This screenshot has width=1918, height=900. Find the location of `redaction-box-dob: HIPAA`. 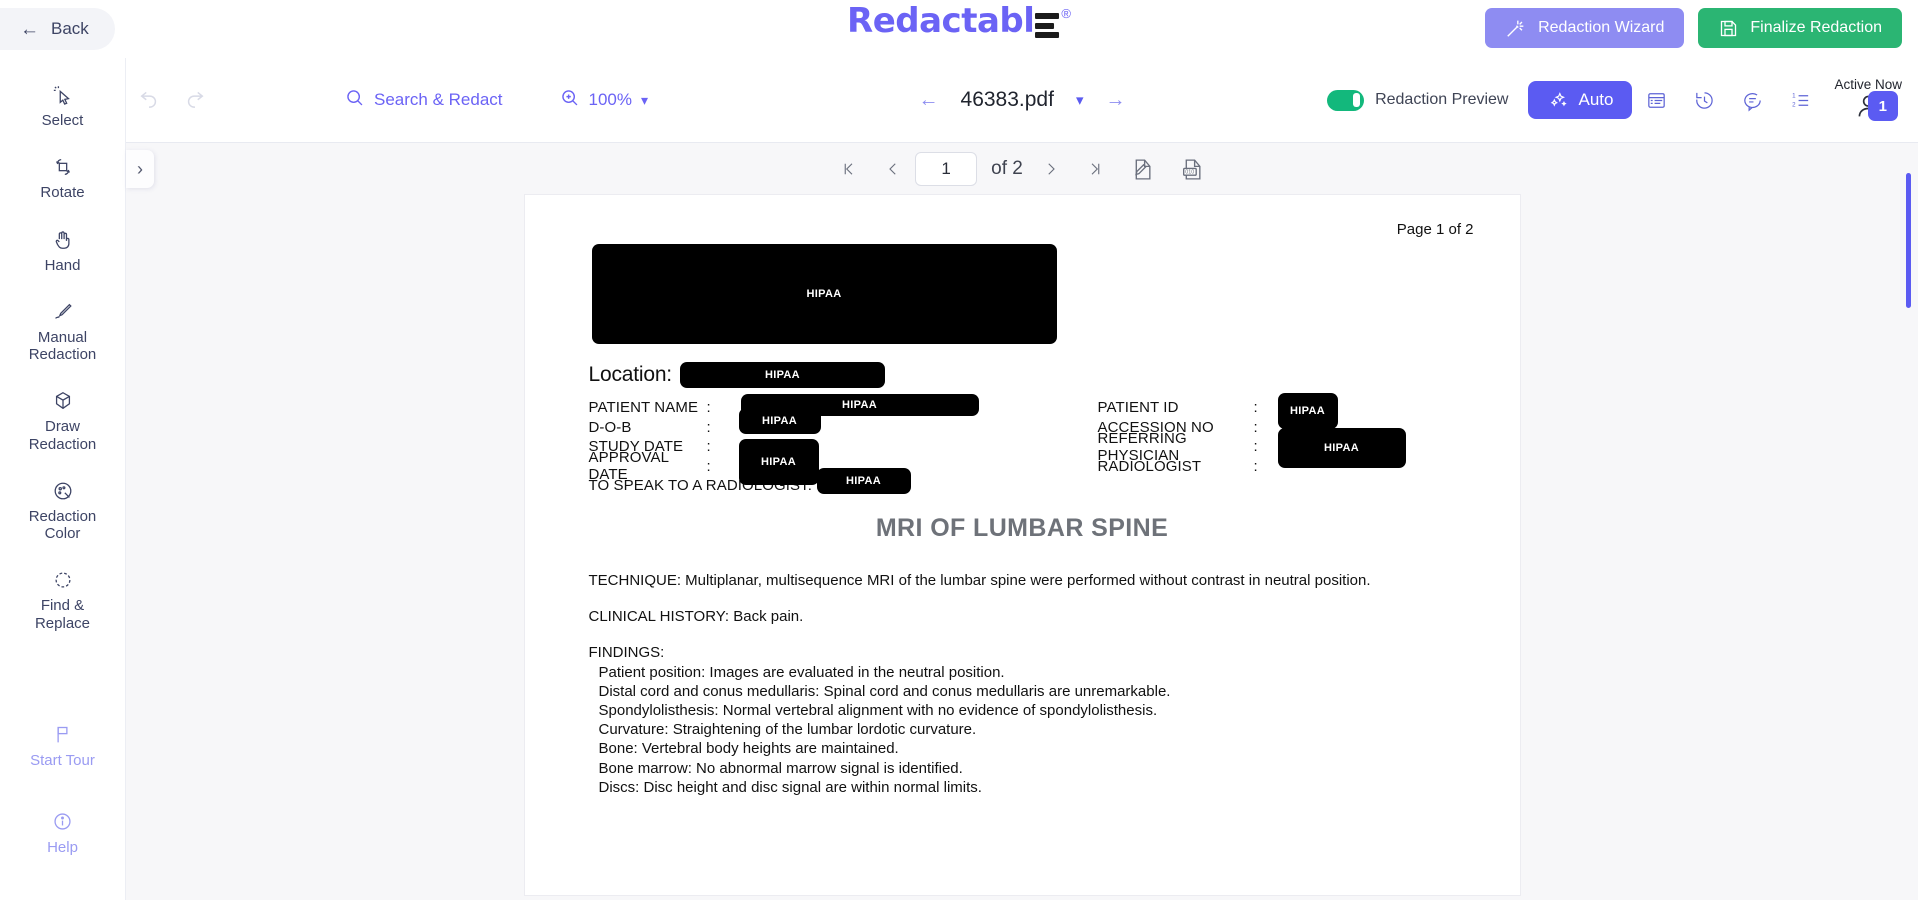

redaction-box-dob: HIPAA is located at coordinates (779, 421).